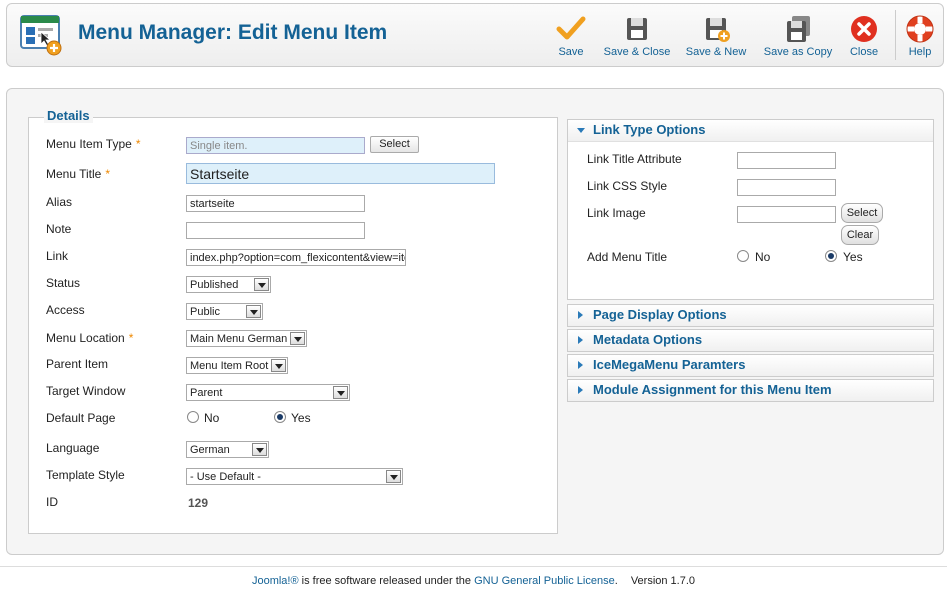 This screenshot has height=595, width=947. I want to click on metadata-options-panel: Metadata Options, so click(750, 340).